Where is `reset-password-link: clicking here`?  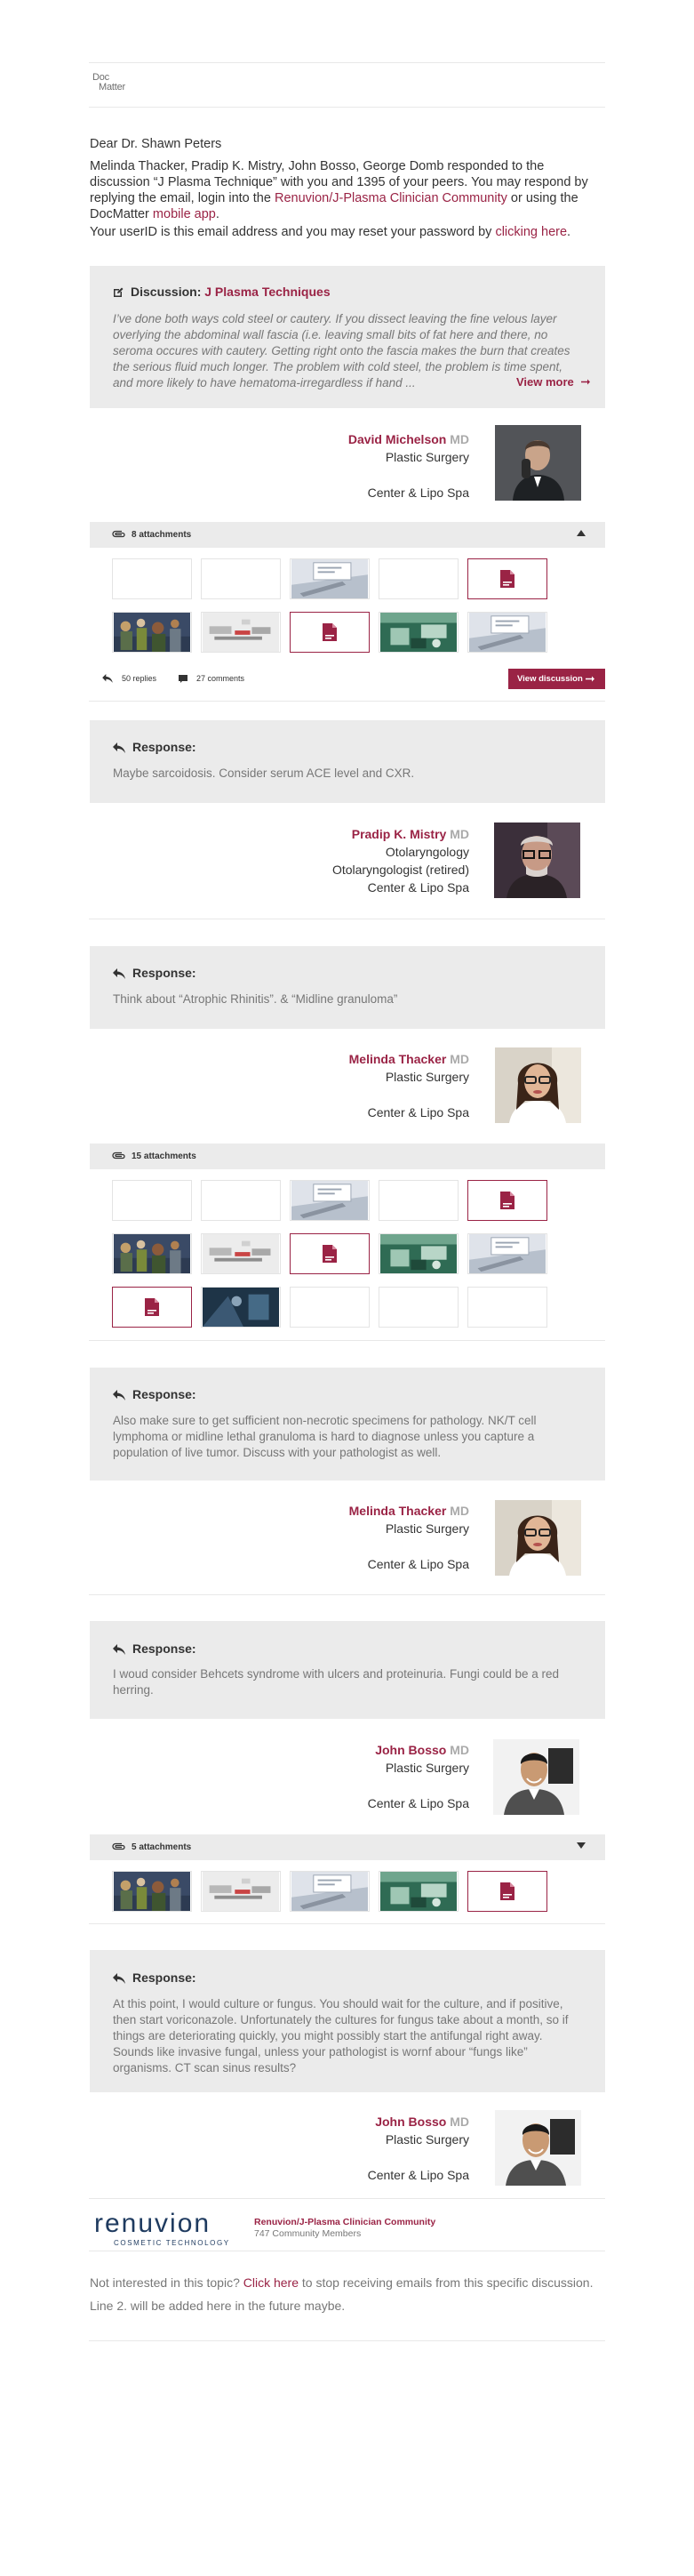 reset-password-link: clicking here is located at coordinates (531, 232).